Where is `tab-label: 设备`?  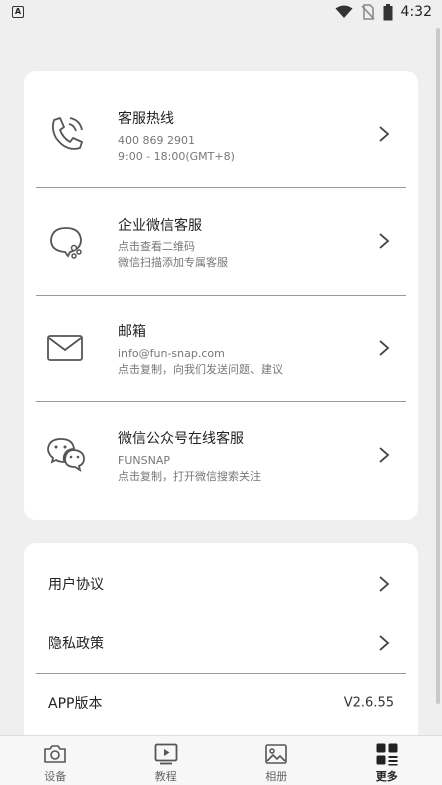 tab-label: 设备 is located at coordinates (55, 776).